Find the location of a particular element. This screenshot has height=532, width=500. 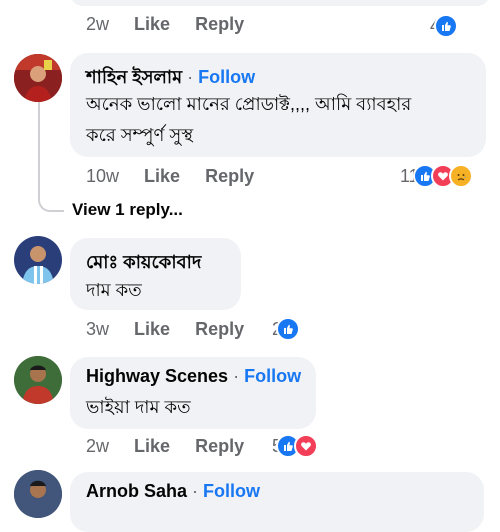

reaction-summary: 11 is located at coordinates (436, 176).